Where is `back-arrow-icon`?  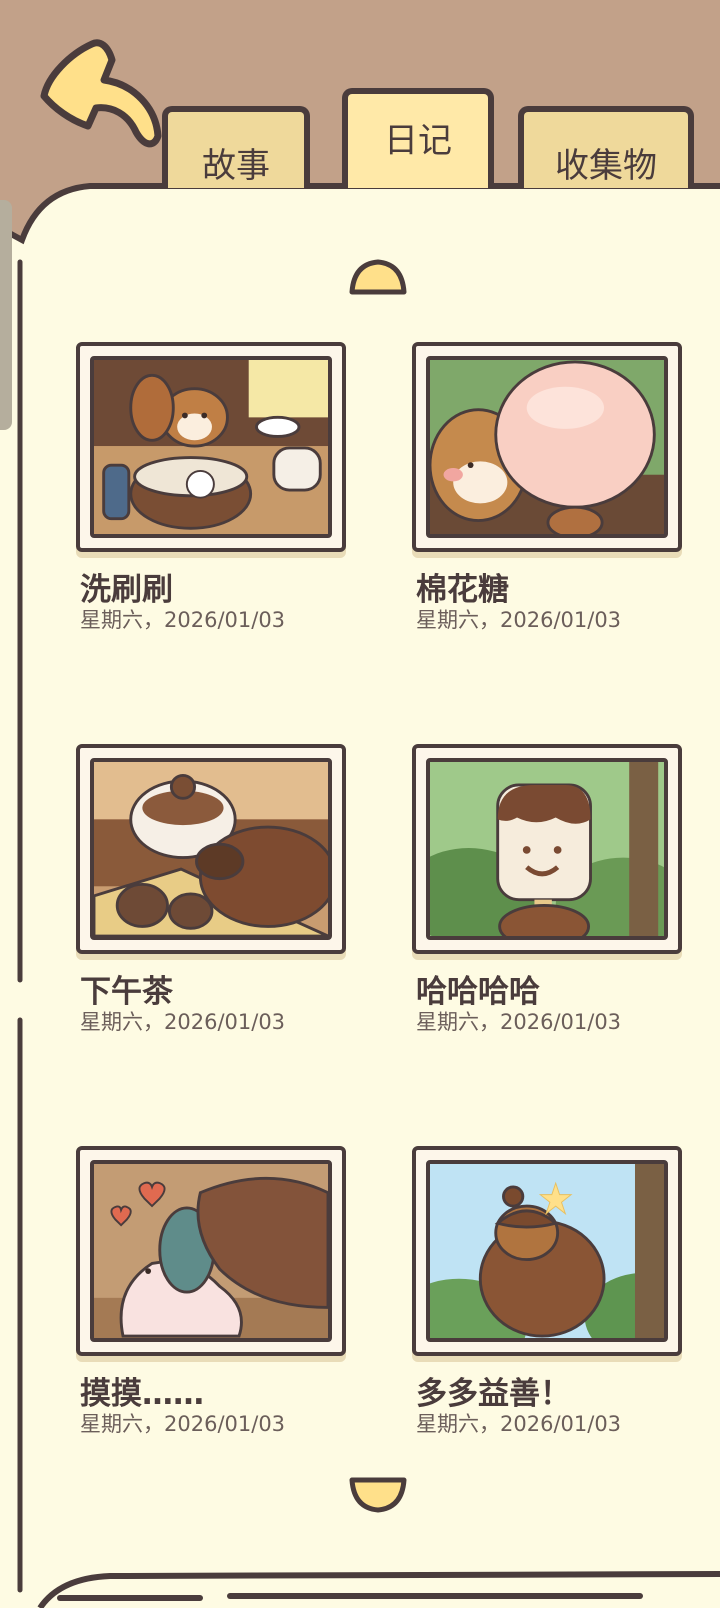
back-arrow-icon is located at coordinates (101, 93).